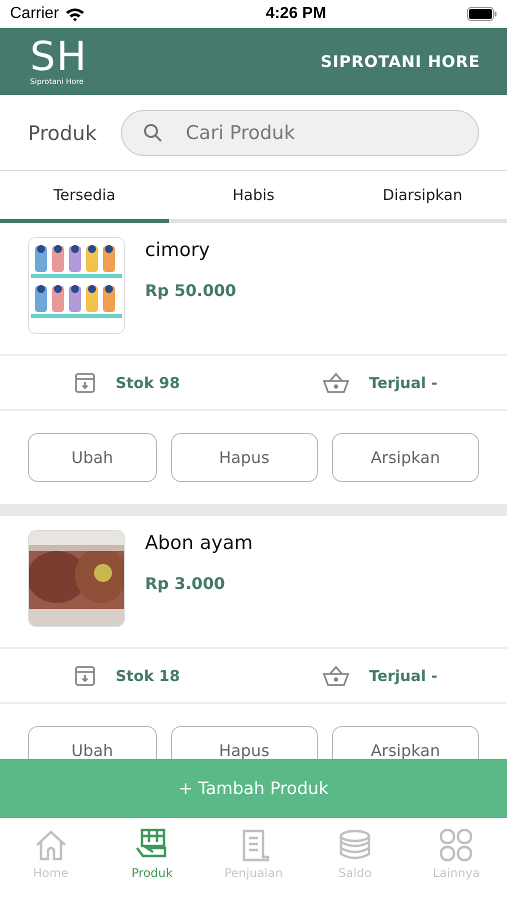 The width and height of the screenshot is (507, 900). I want to click on stock-count: Stok 18, so click(148, 675).